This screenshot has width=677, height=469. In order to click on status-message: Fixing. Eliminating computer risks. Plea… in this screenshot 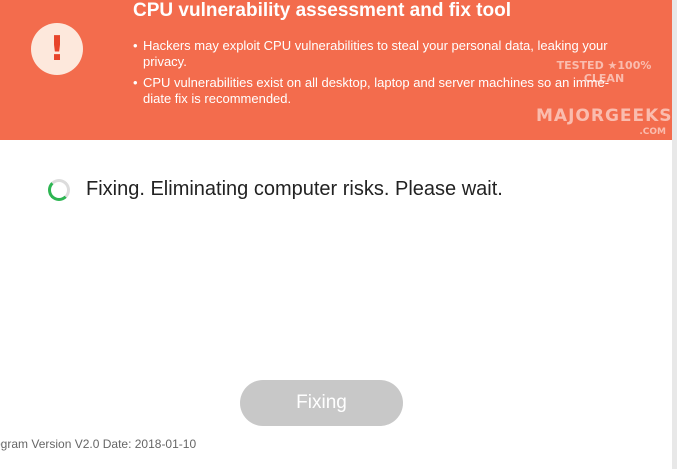, I will do `click(294, 189)`.